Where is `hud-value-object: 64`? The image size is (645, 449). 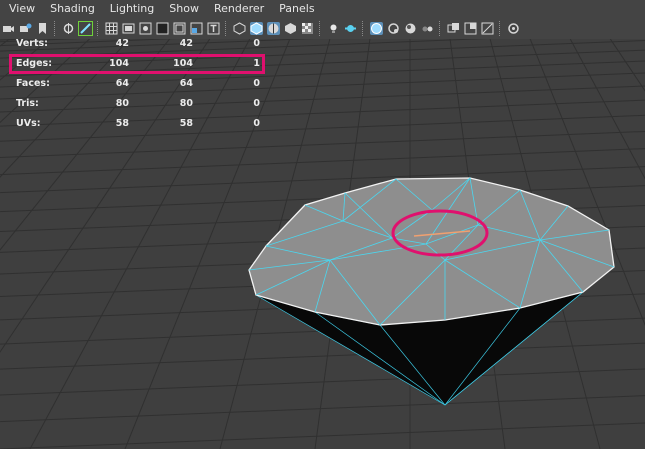 hud-value-object: 64 is located at coordinates (122, 83).